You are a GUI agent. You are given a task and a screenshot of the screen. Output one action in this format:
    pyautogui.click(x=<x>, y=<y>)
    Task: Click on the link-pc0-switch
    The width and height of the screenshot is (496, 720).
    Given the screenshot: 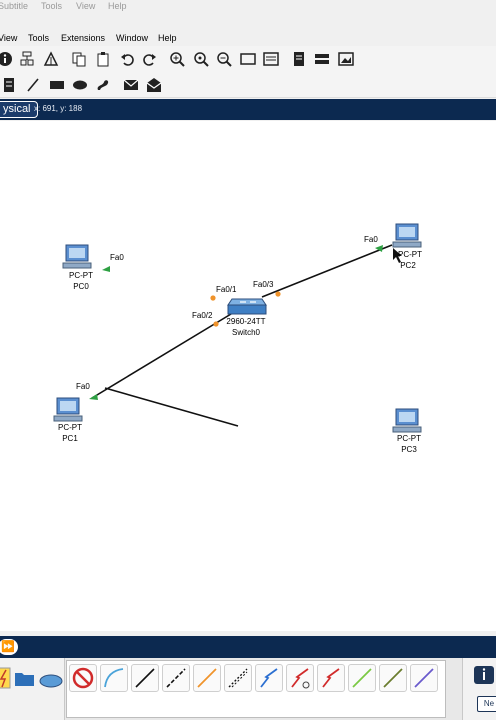 What is the action you would take?
    pyautogui.click(x=171, y=407)
    